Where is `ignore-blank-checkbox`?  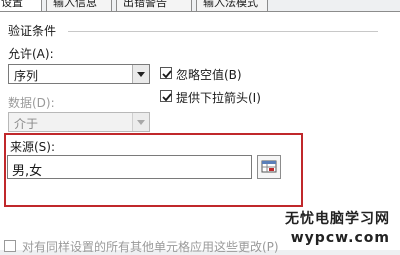
ignore-blank-checkbox is located at coordinates (166, 73).